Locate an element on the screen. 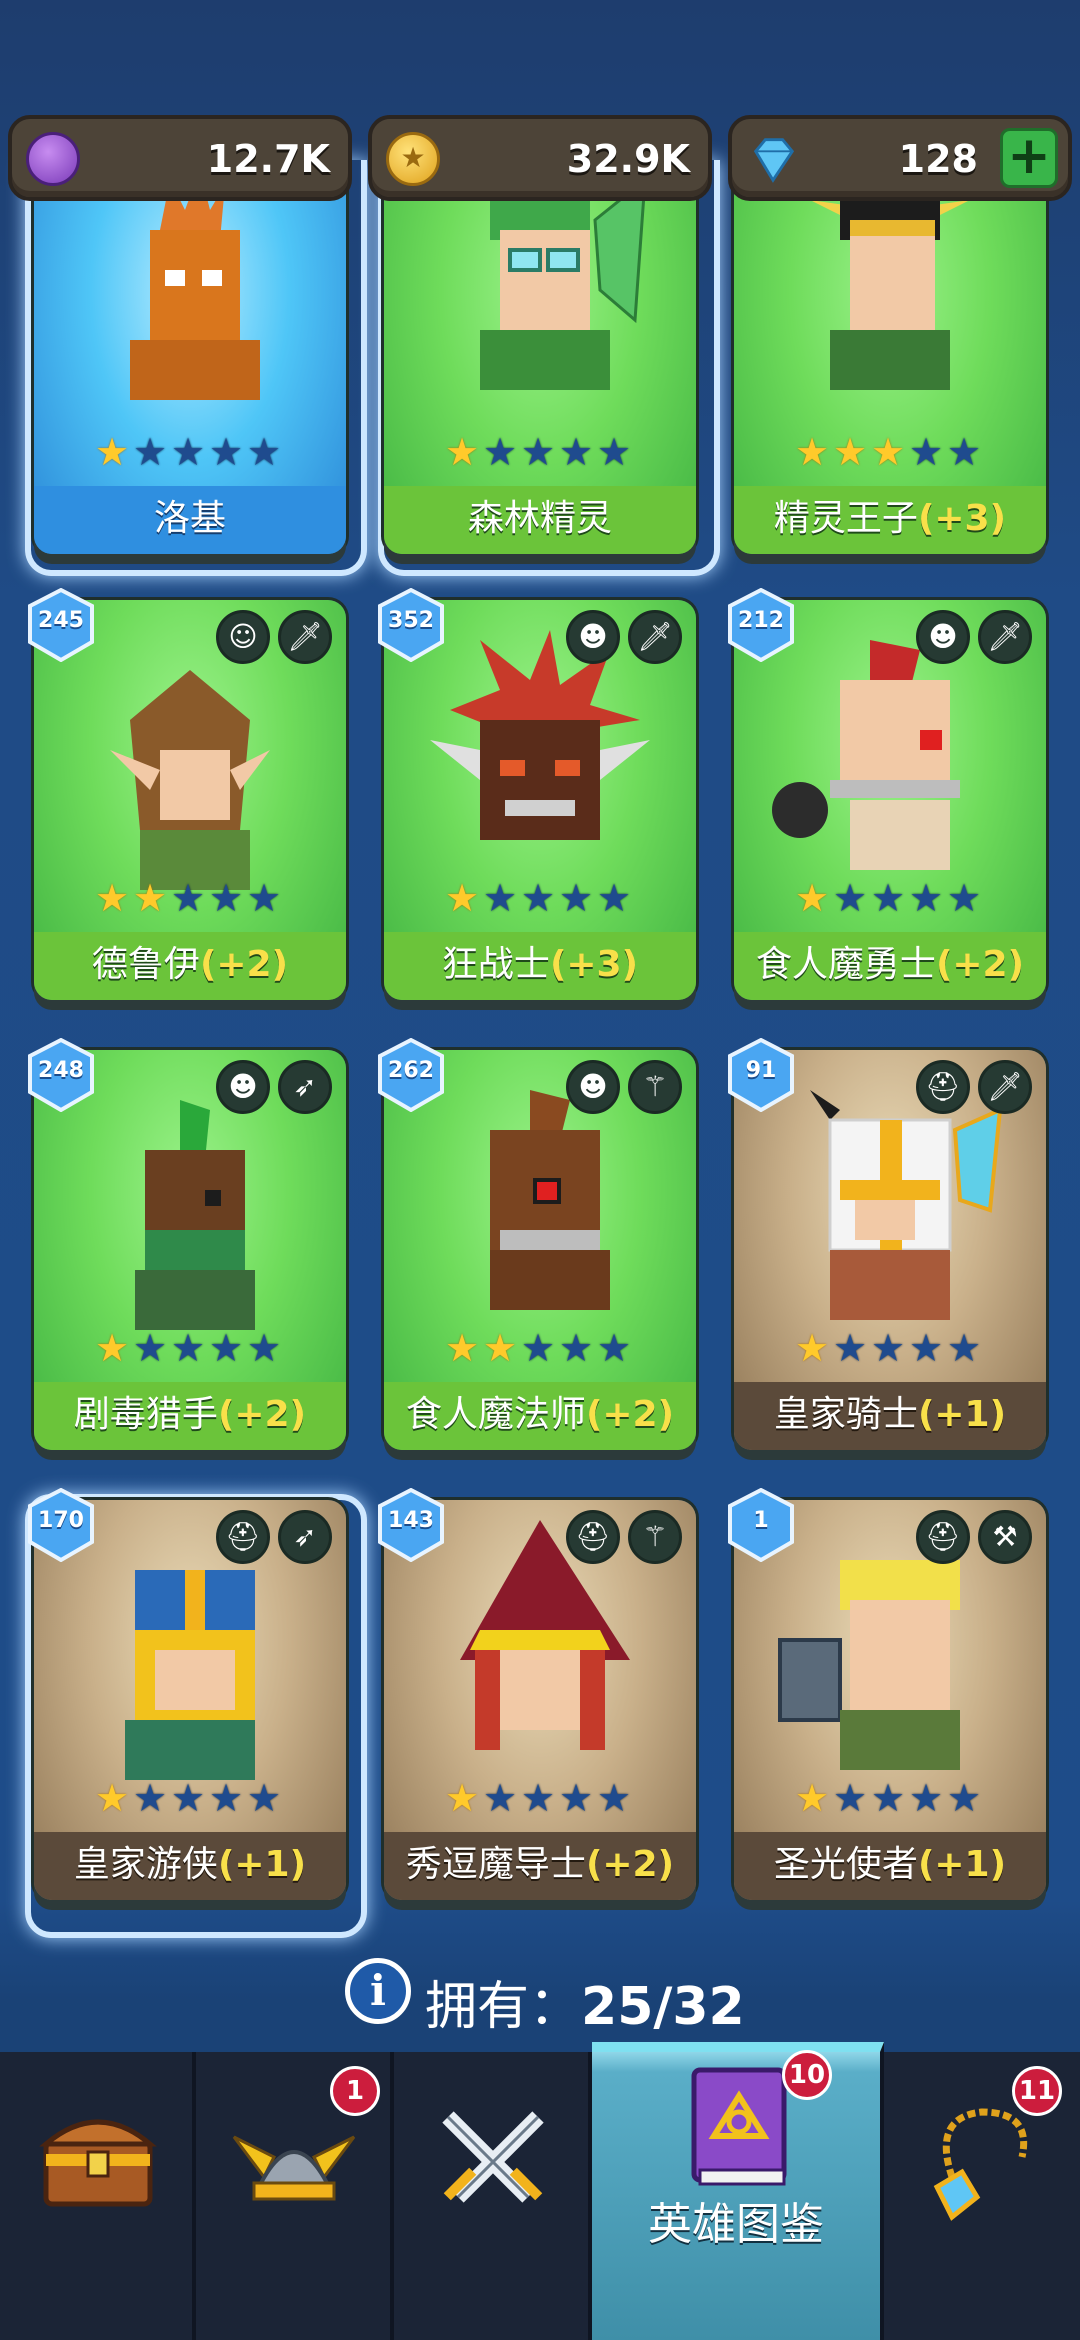 The height and width of the screenshot is (2340, 1080). hero-level-value: 1 is located at coordinates (761, 1520).